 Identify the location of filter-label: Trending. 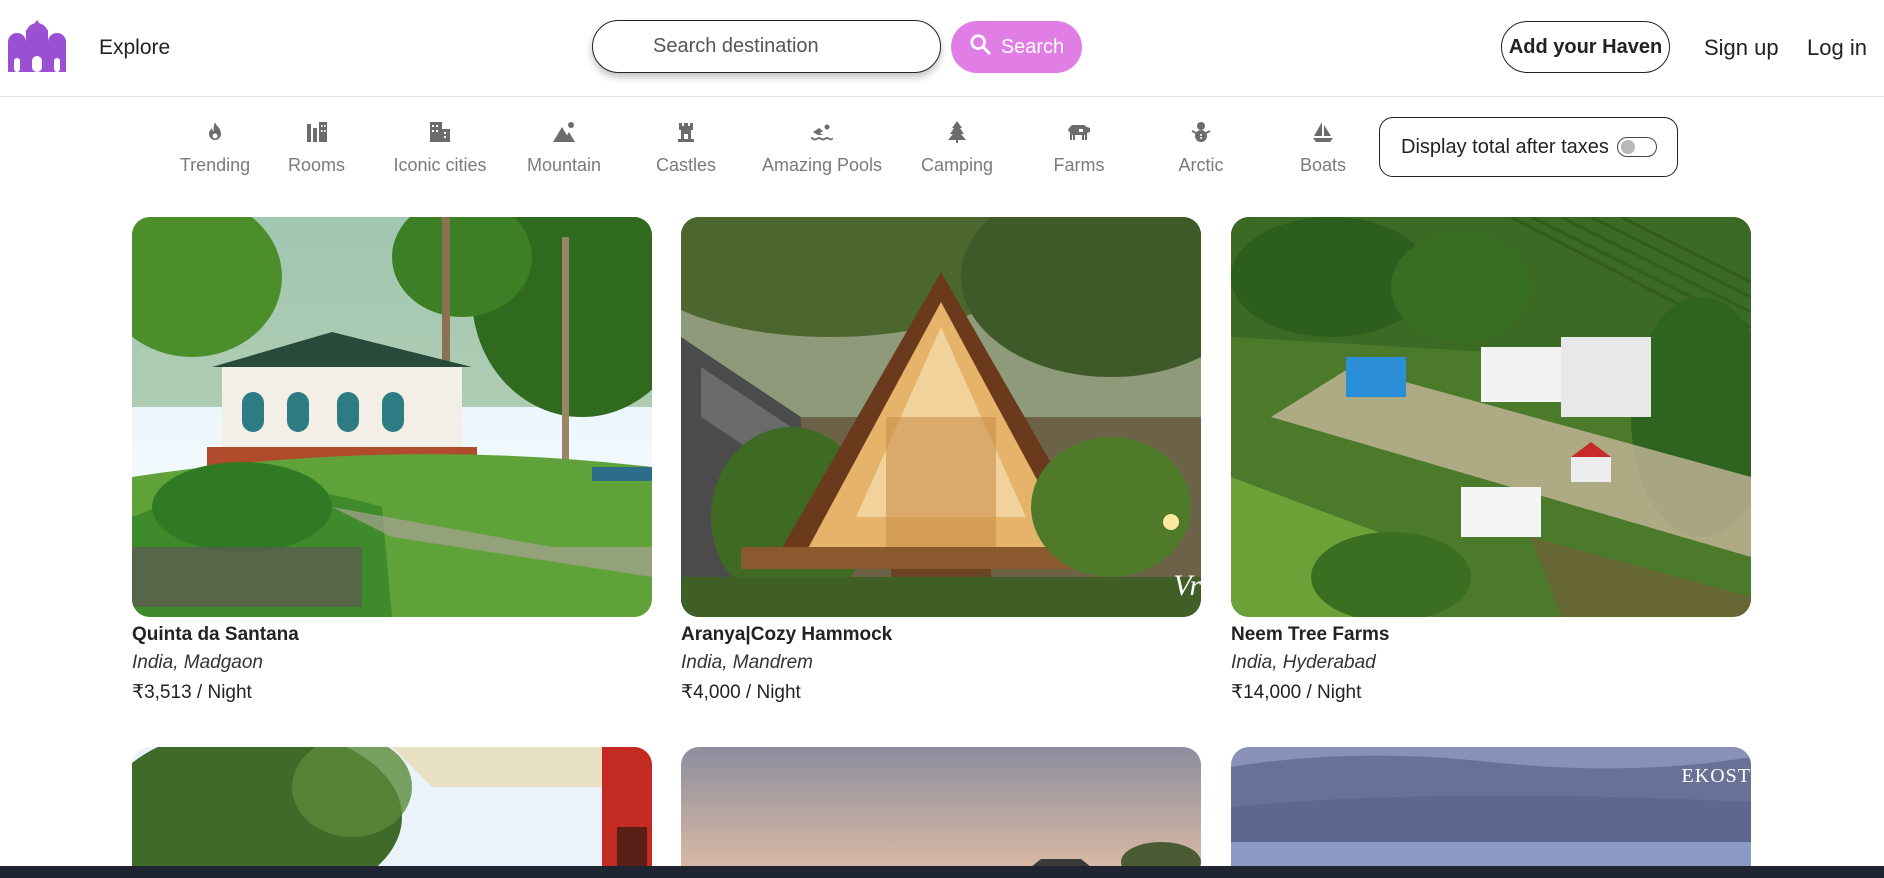
(215, 165).